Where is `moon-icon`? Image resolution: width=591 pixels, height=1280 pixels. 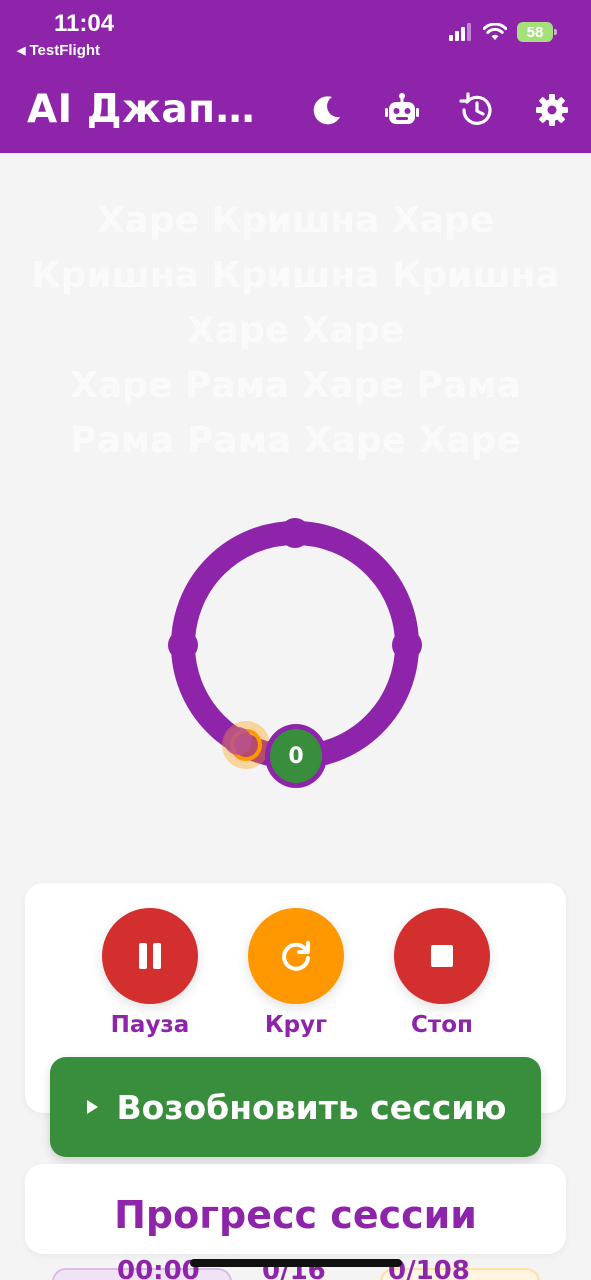
moon-icon is located at coordinates (326, 110).